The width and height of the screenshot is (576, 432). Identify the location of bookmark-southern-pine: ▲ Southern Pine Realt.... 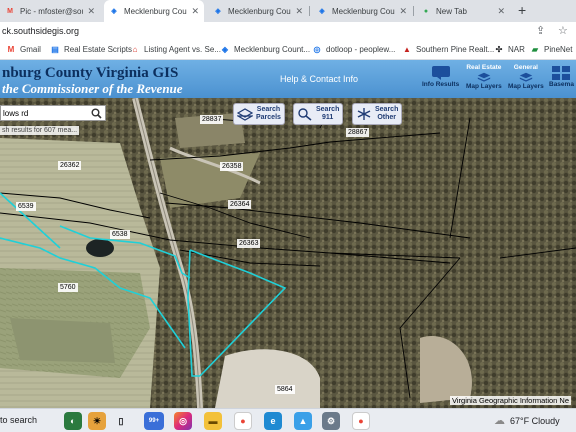
(448, 49).